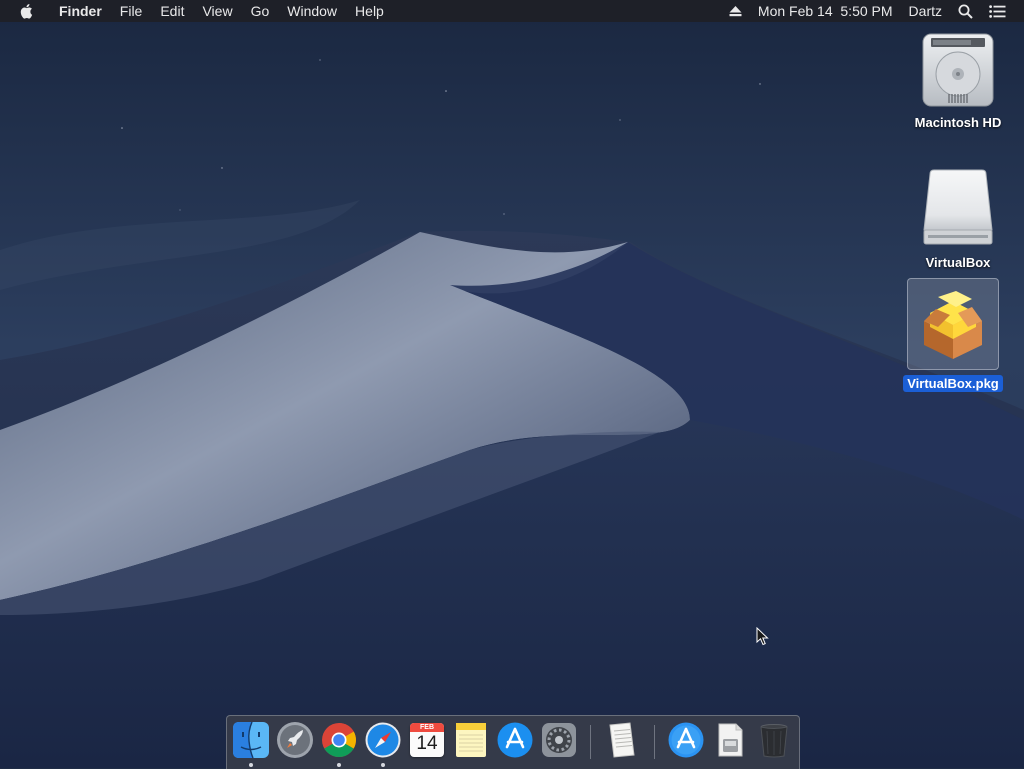 The height and width of the screenshot is (769, 1024). Describe the element at coordinates (825, 11) in the screenshot. I see `menubar-clock: Mon Feb 14 5:50 PM` at that location.